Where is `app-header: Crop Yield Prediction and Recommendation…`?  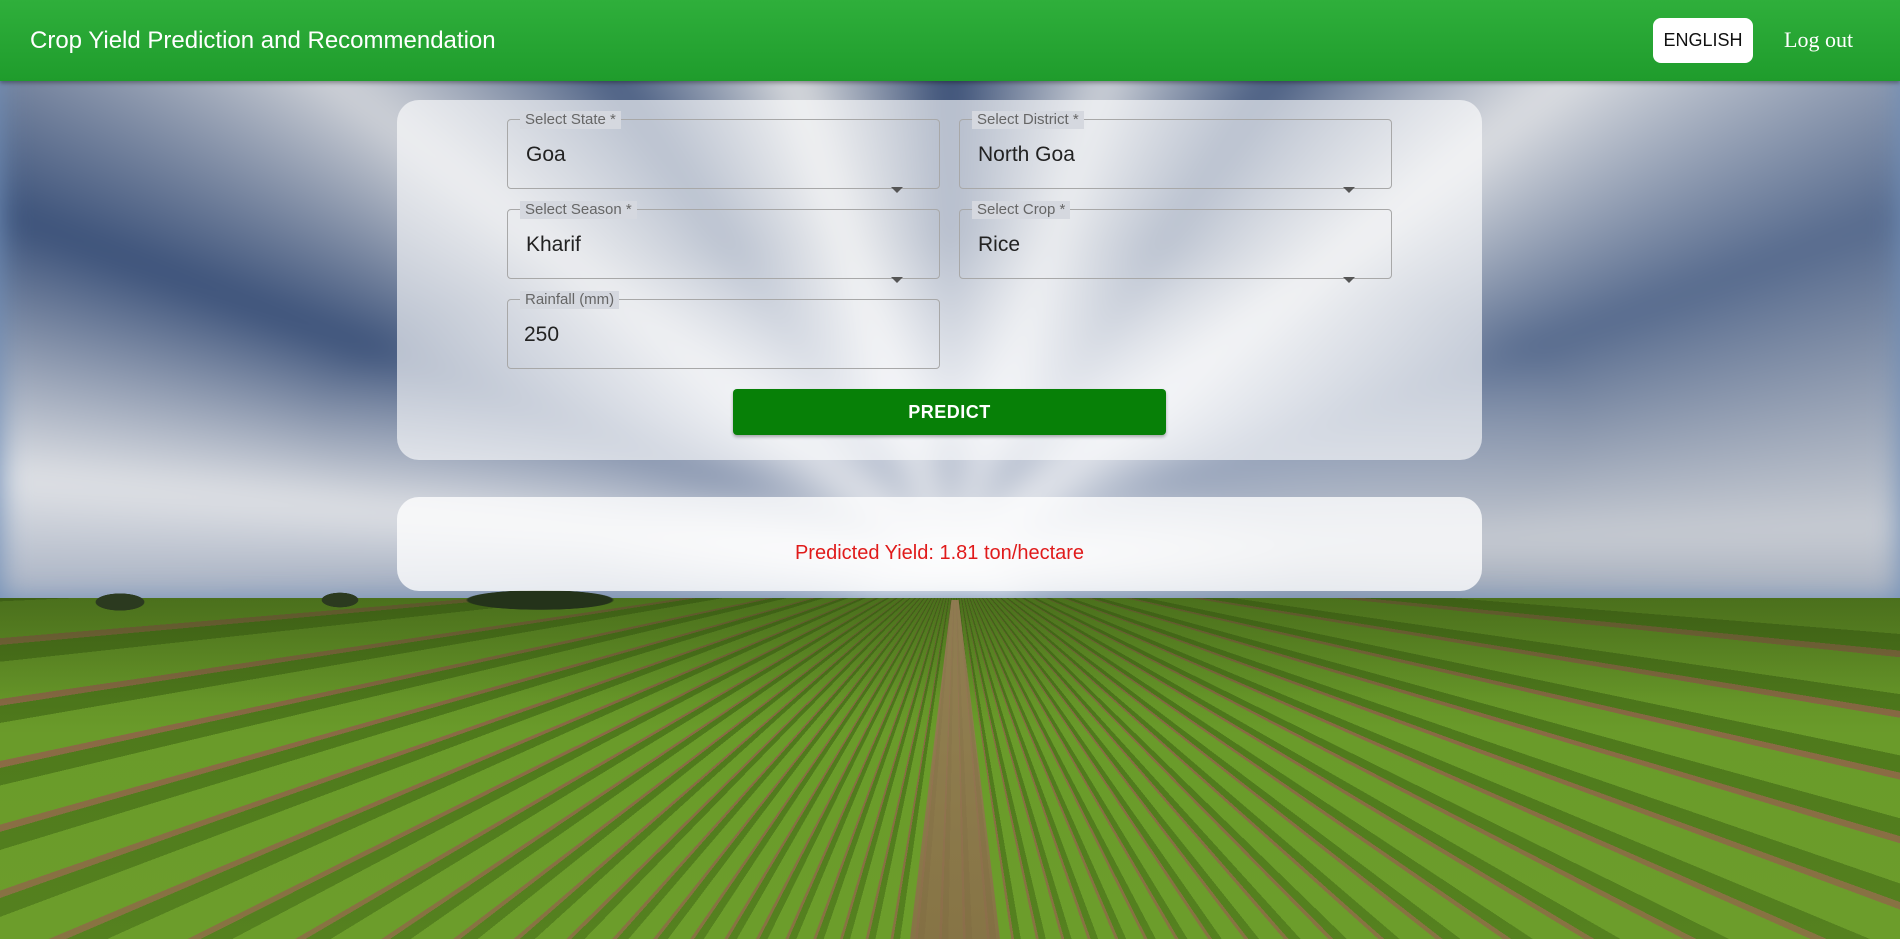 app-header: Crop Yield Prediction and Recommendation… is located at coordinates (950, 40).